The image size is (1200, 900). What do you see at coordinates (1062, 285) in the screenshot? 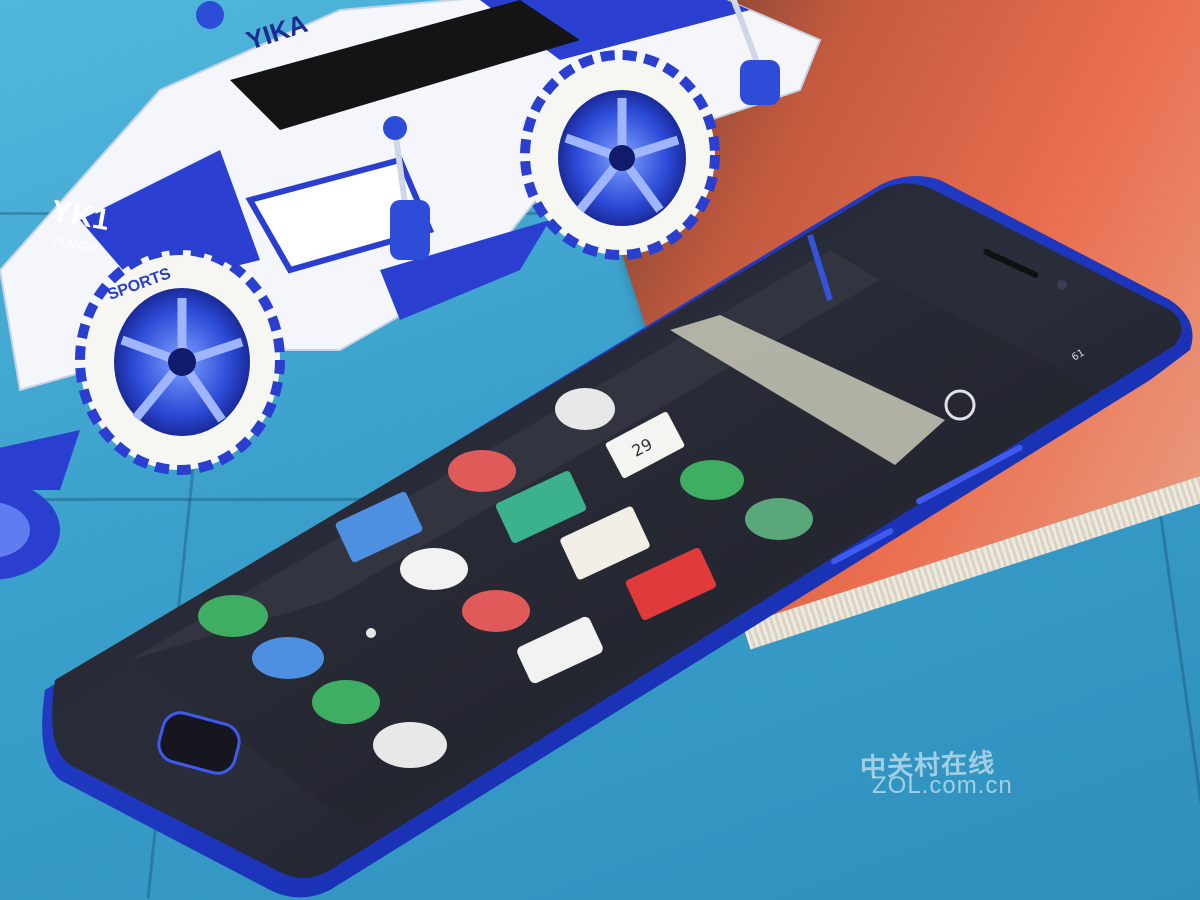
I see `front-camera-icon` at bounding box center [1062, 285].